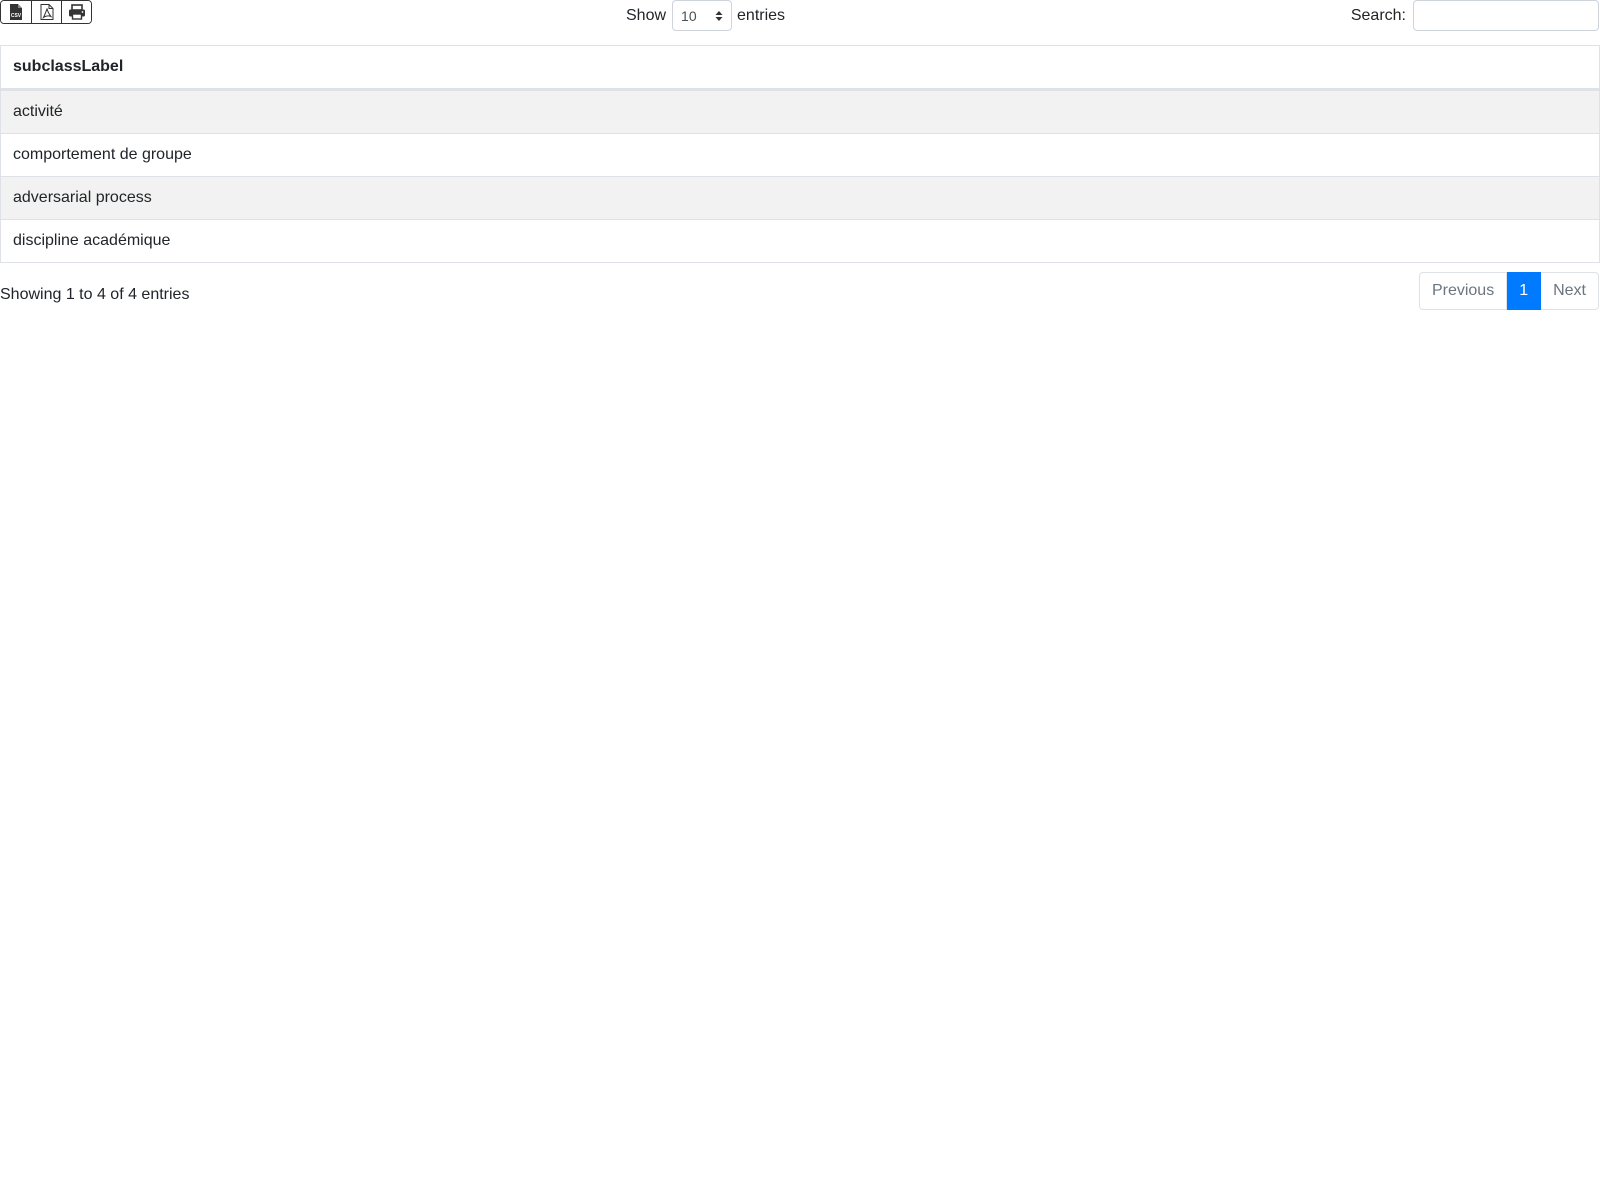 The height and width of the screenshot is (1200, 1600). I want to click on pdf-export-button, so click(46, 12).